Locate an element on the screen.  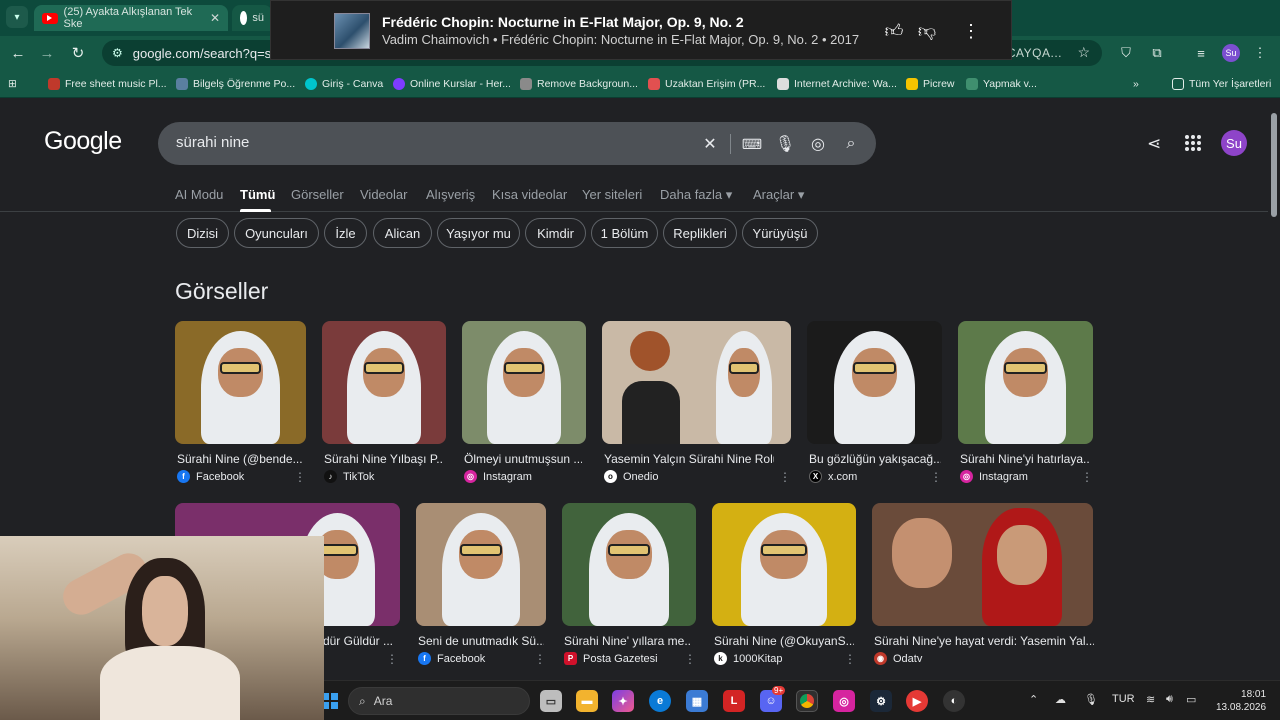
tab-more: Daha fazla ▾ is located at coordinates (696, 195).